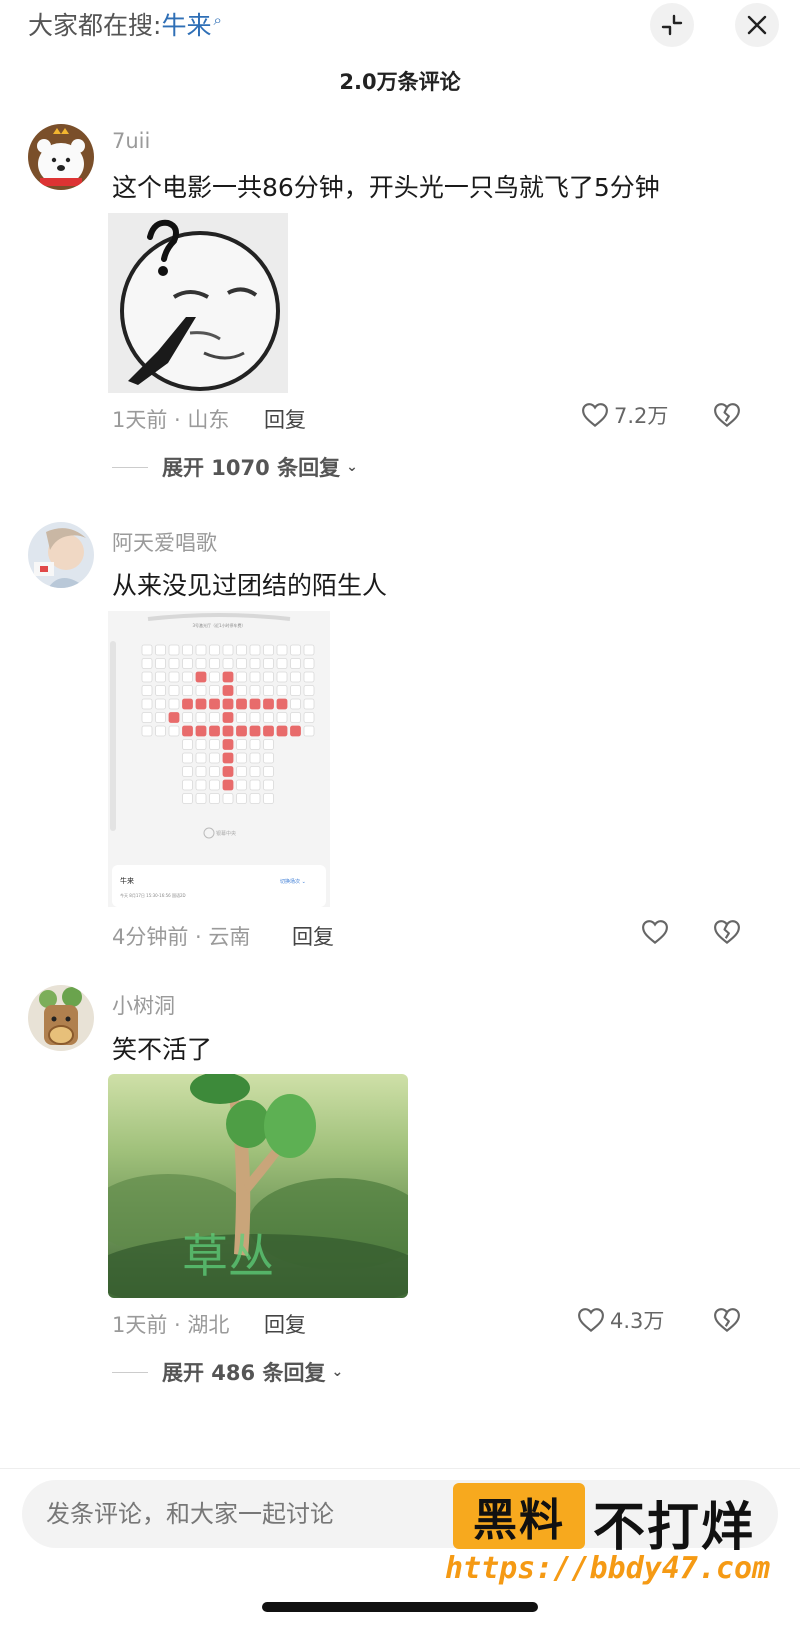 The image size is (800, 1625). I want to click on watermark-badge-text: 黑料, so click(519, 1520).